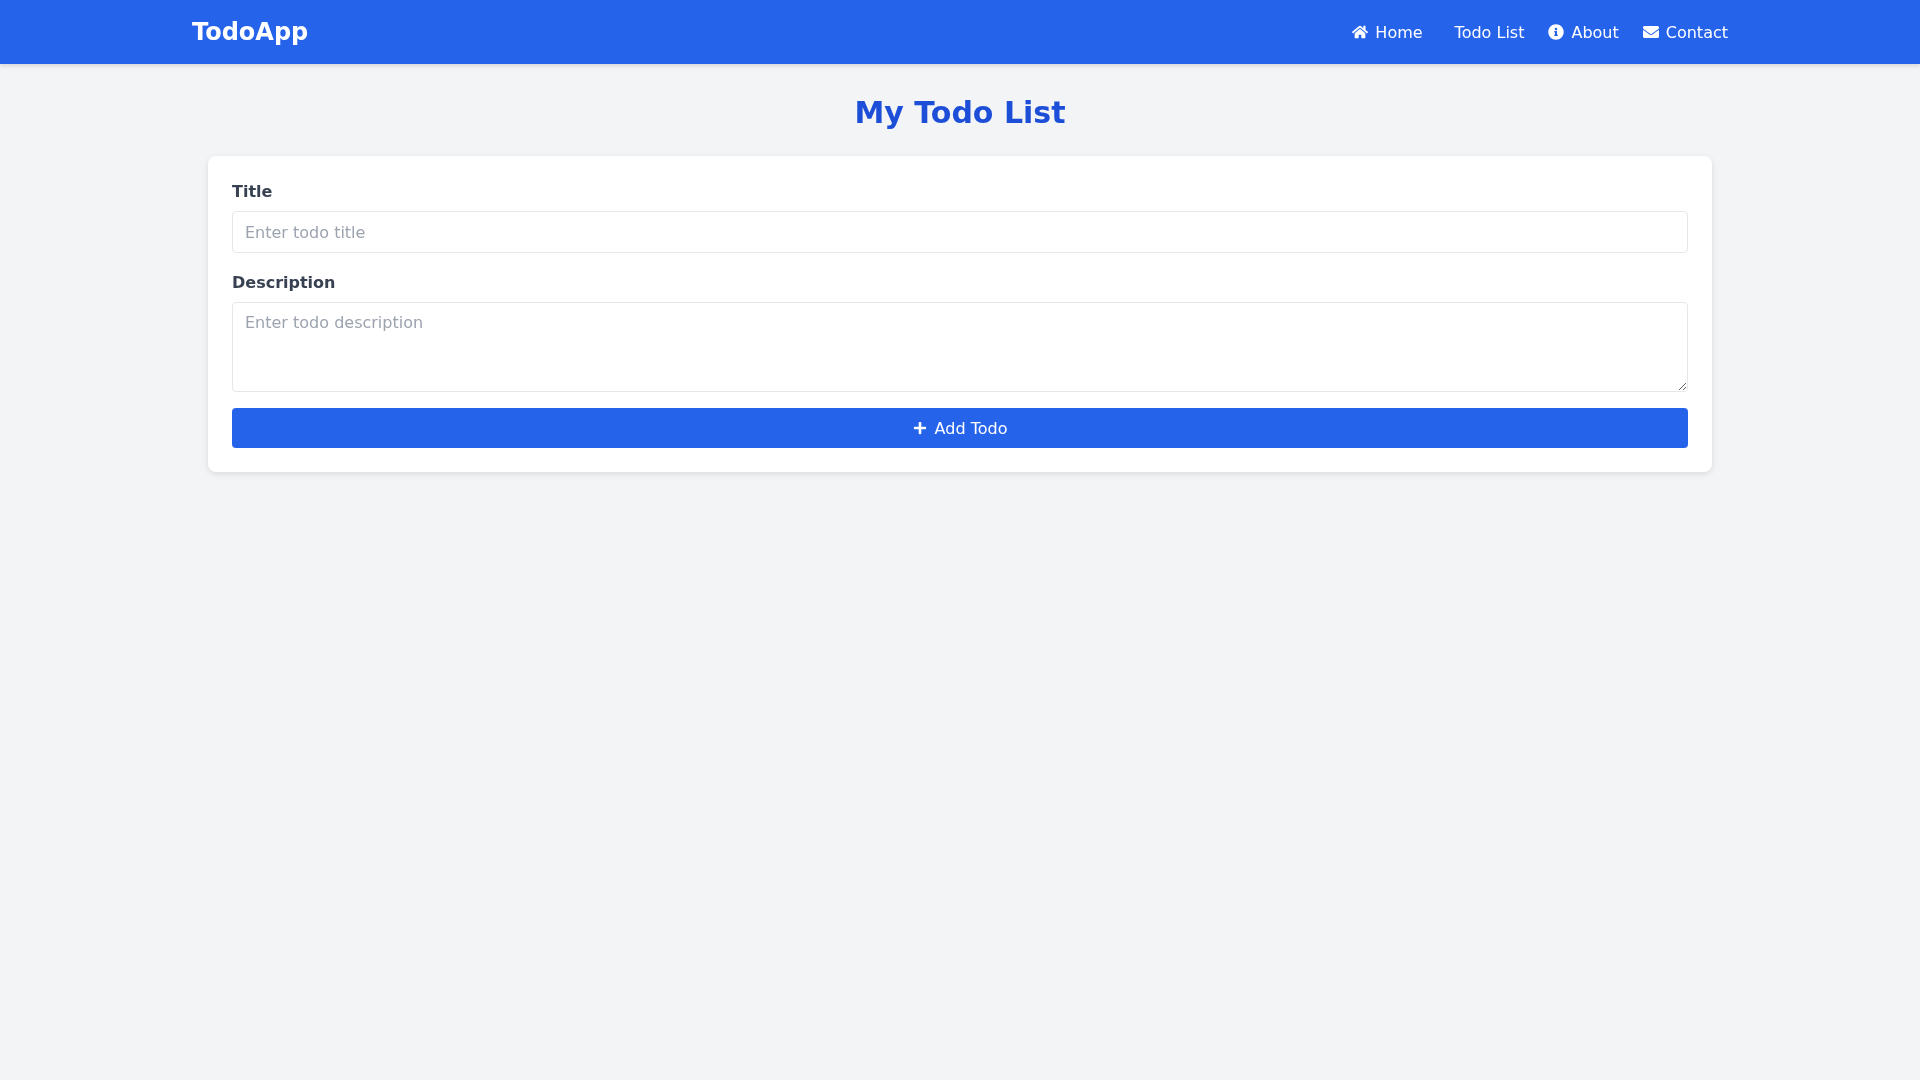 The image size is (1920, 1080). What do you see at coordinates (284, 282) in the screenshot?
I see `field-label: Description` at bounding box center [284, 282].